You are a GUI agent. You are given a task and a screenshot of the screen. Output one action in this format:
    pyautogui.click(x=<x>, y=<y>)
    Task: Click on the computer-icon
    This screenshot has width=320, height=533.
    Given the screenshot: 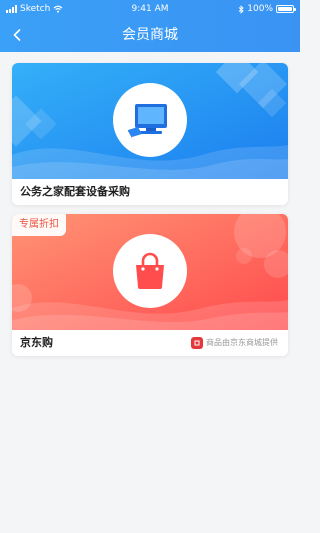 What is the action you would take?
    pyautogui.click(x=147, y=121)
    